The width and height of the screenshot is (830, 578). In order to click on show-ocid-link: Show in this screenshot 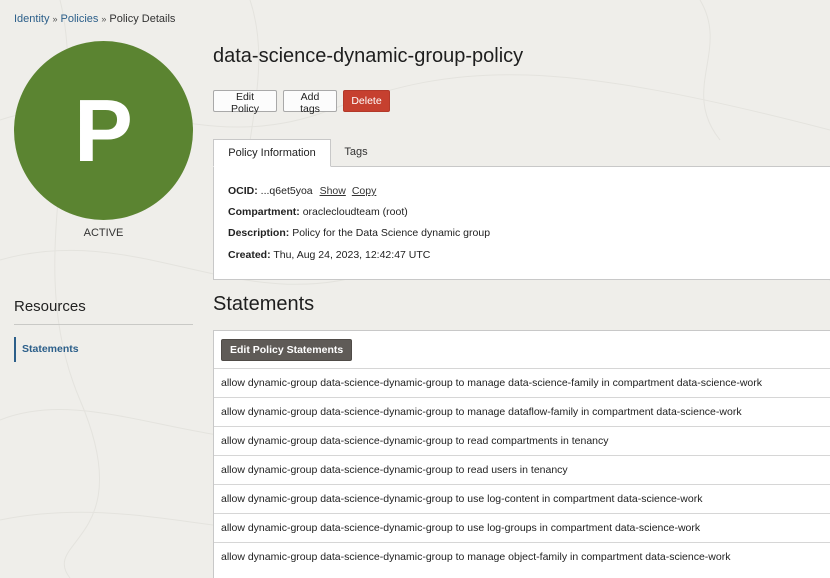, I will do `click(333, 191)`.